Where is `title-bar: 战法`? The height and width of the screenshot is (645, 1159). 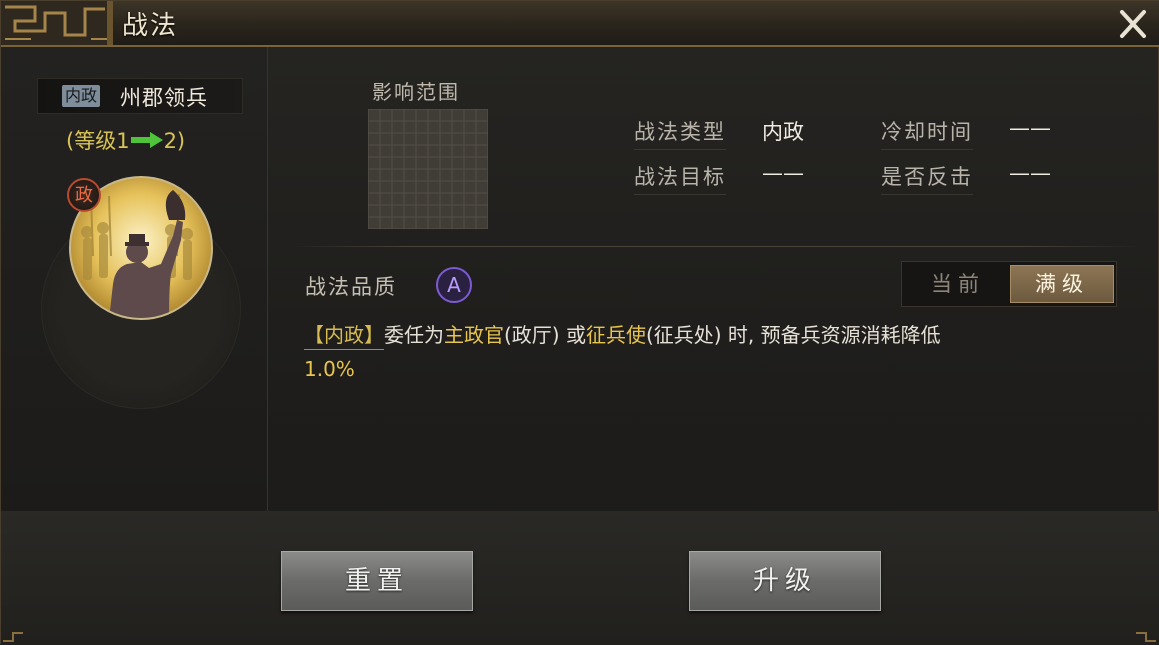 title-bar: 战法 is located at coordinates (580, 24).